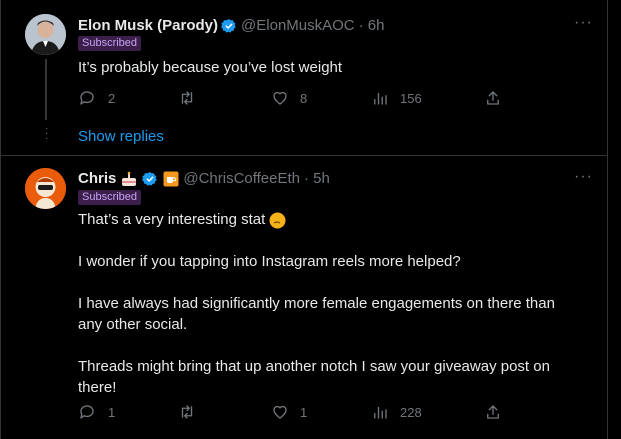 The image size is (621, 439). I want to click on like-button: 1, so click(289, 412).